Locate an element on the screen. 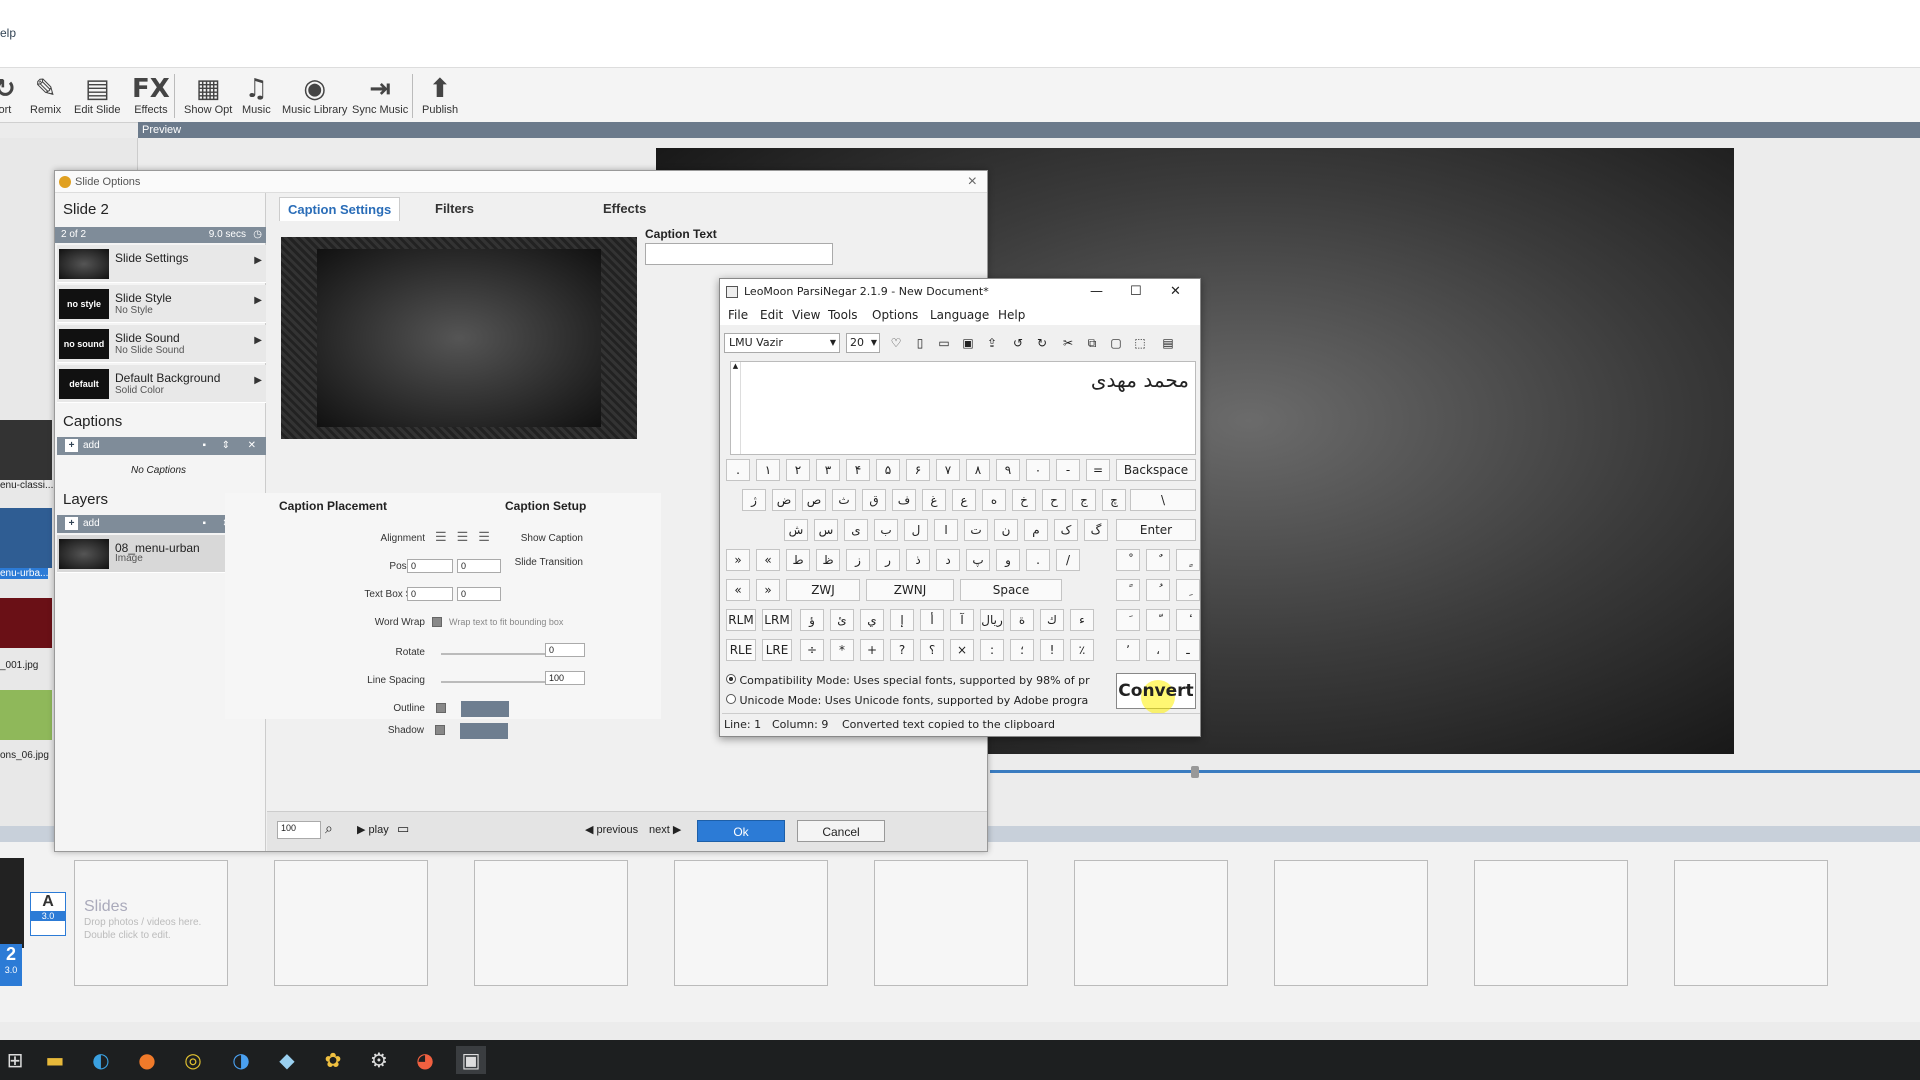 The height and width of the screenshot is (1080, 1920). magnifier-icon: ⌕ is located at coordinates (329, 828).